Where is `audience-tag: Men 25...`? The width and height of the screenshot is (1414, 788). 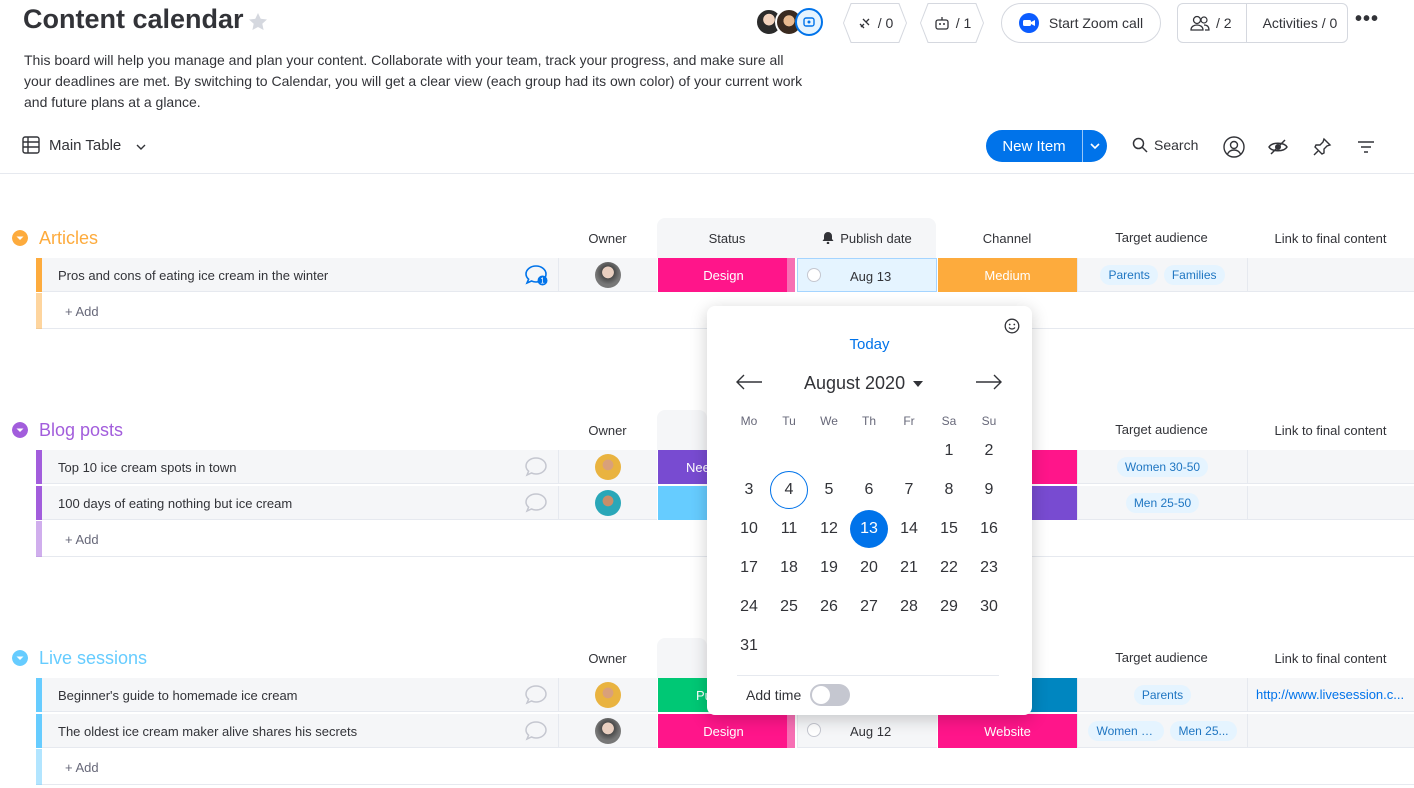
audience-tag: Men 25... is located at coordinates (1203, 730).